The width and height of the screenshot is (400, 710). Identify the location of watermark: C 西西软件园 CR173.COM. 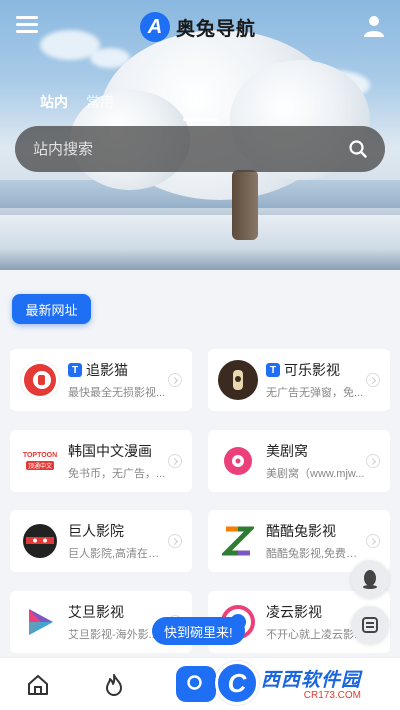
(302, 683).